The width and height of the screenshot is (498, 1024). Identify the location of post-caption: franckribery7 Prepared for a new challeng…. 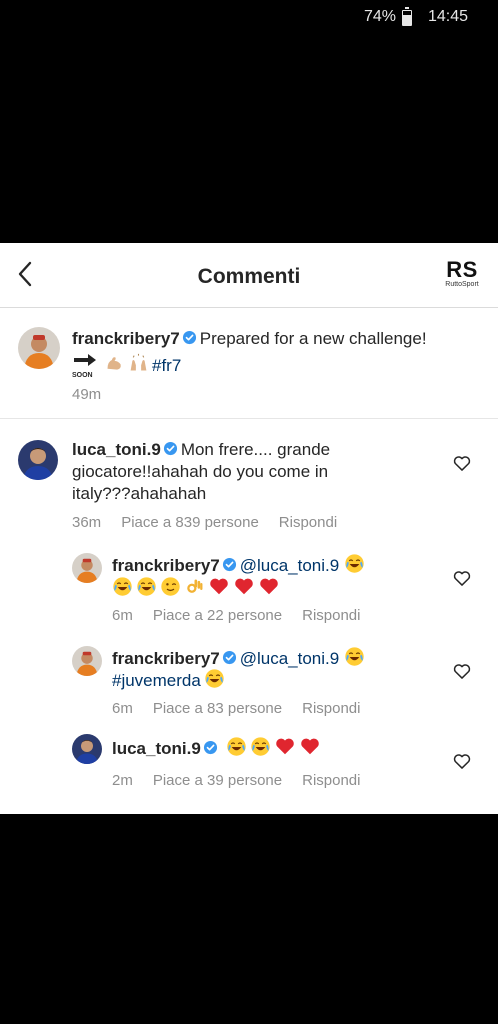
(249, 363).